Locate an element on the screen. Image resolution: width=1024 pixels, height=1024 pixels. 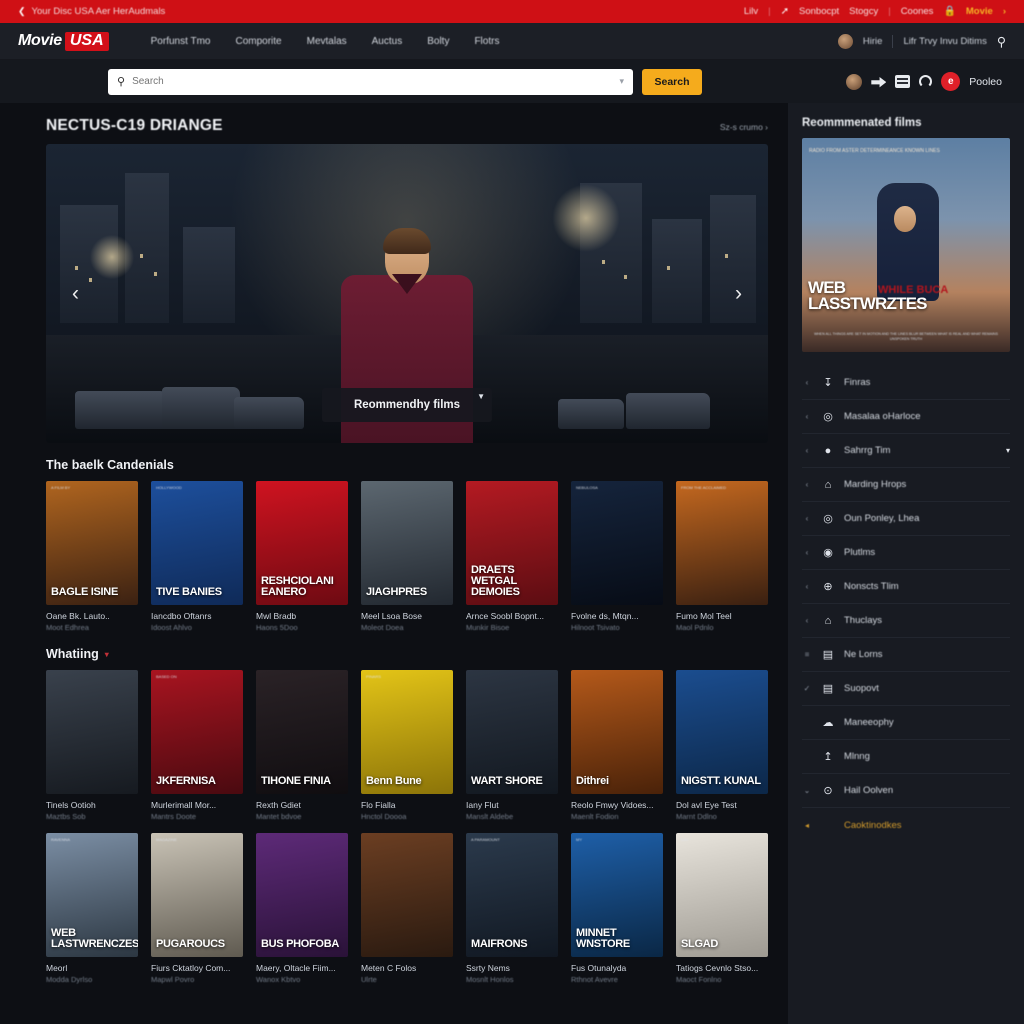
movie-poster: RAVENNA WEB LASTWRENCZES is located at coordinates (92, 895).